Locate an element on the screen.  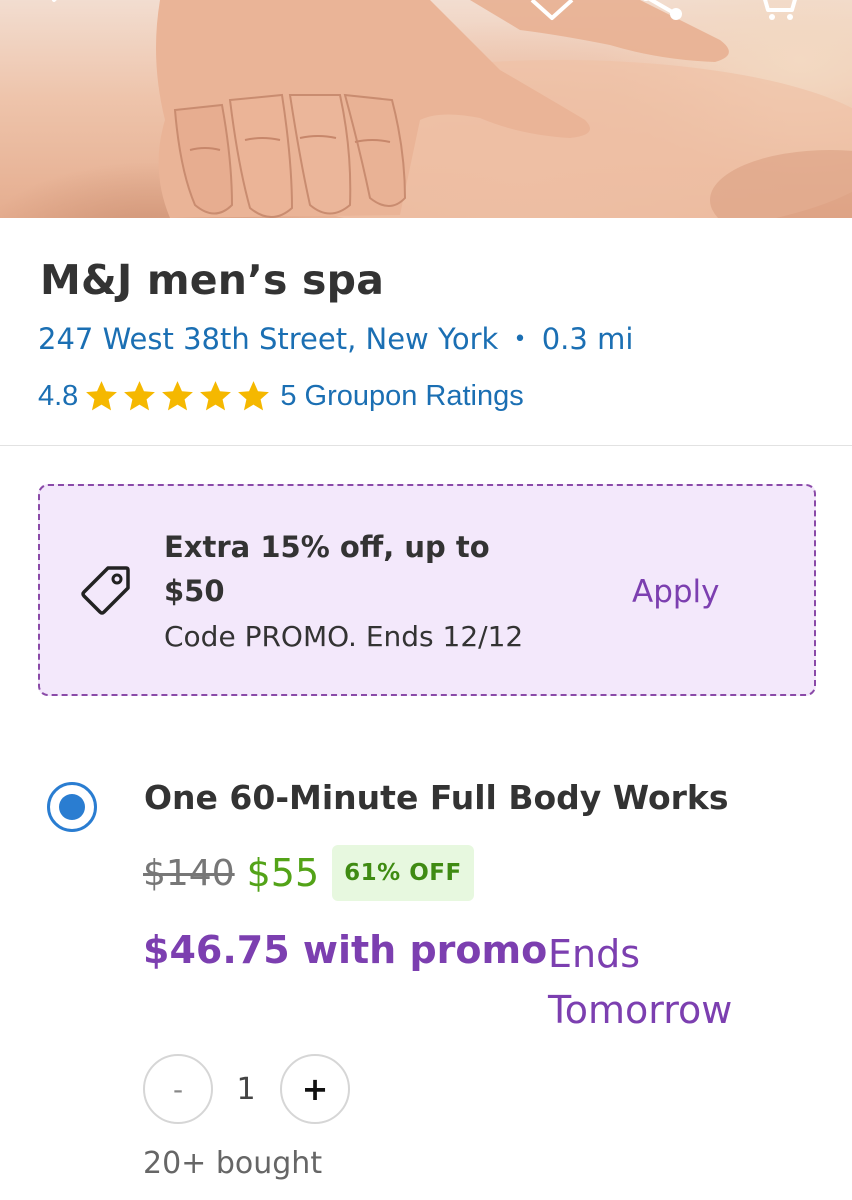
share-icon is located at coordinates (662, 13).